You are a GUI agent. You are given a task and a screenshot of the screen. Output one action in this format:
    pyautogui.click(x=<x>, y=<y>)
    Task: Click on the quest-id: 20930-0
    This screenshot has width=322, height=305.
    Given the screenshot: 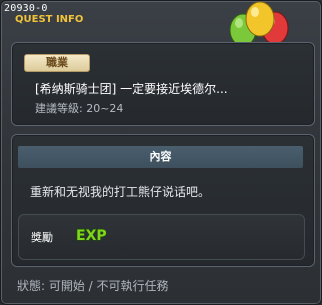 What is the action you would take?
    pyautogui.click(x=26, y=8)
    